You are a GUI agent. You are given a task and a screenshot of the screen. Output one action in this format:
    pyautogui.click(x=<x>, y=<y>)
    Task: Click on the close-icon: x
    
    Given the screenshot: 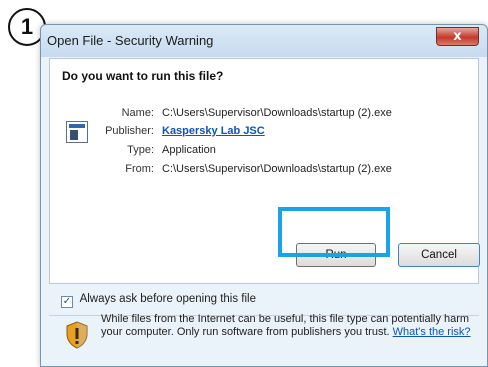 What is the action you would take?
    pyautogui.click(x=457, y=36)
    